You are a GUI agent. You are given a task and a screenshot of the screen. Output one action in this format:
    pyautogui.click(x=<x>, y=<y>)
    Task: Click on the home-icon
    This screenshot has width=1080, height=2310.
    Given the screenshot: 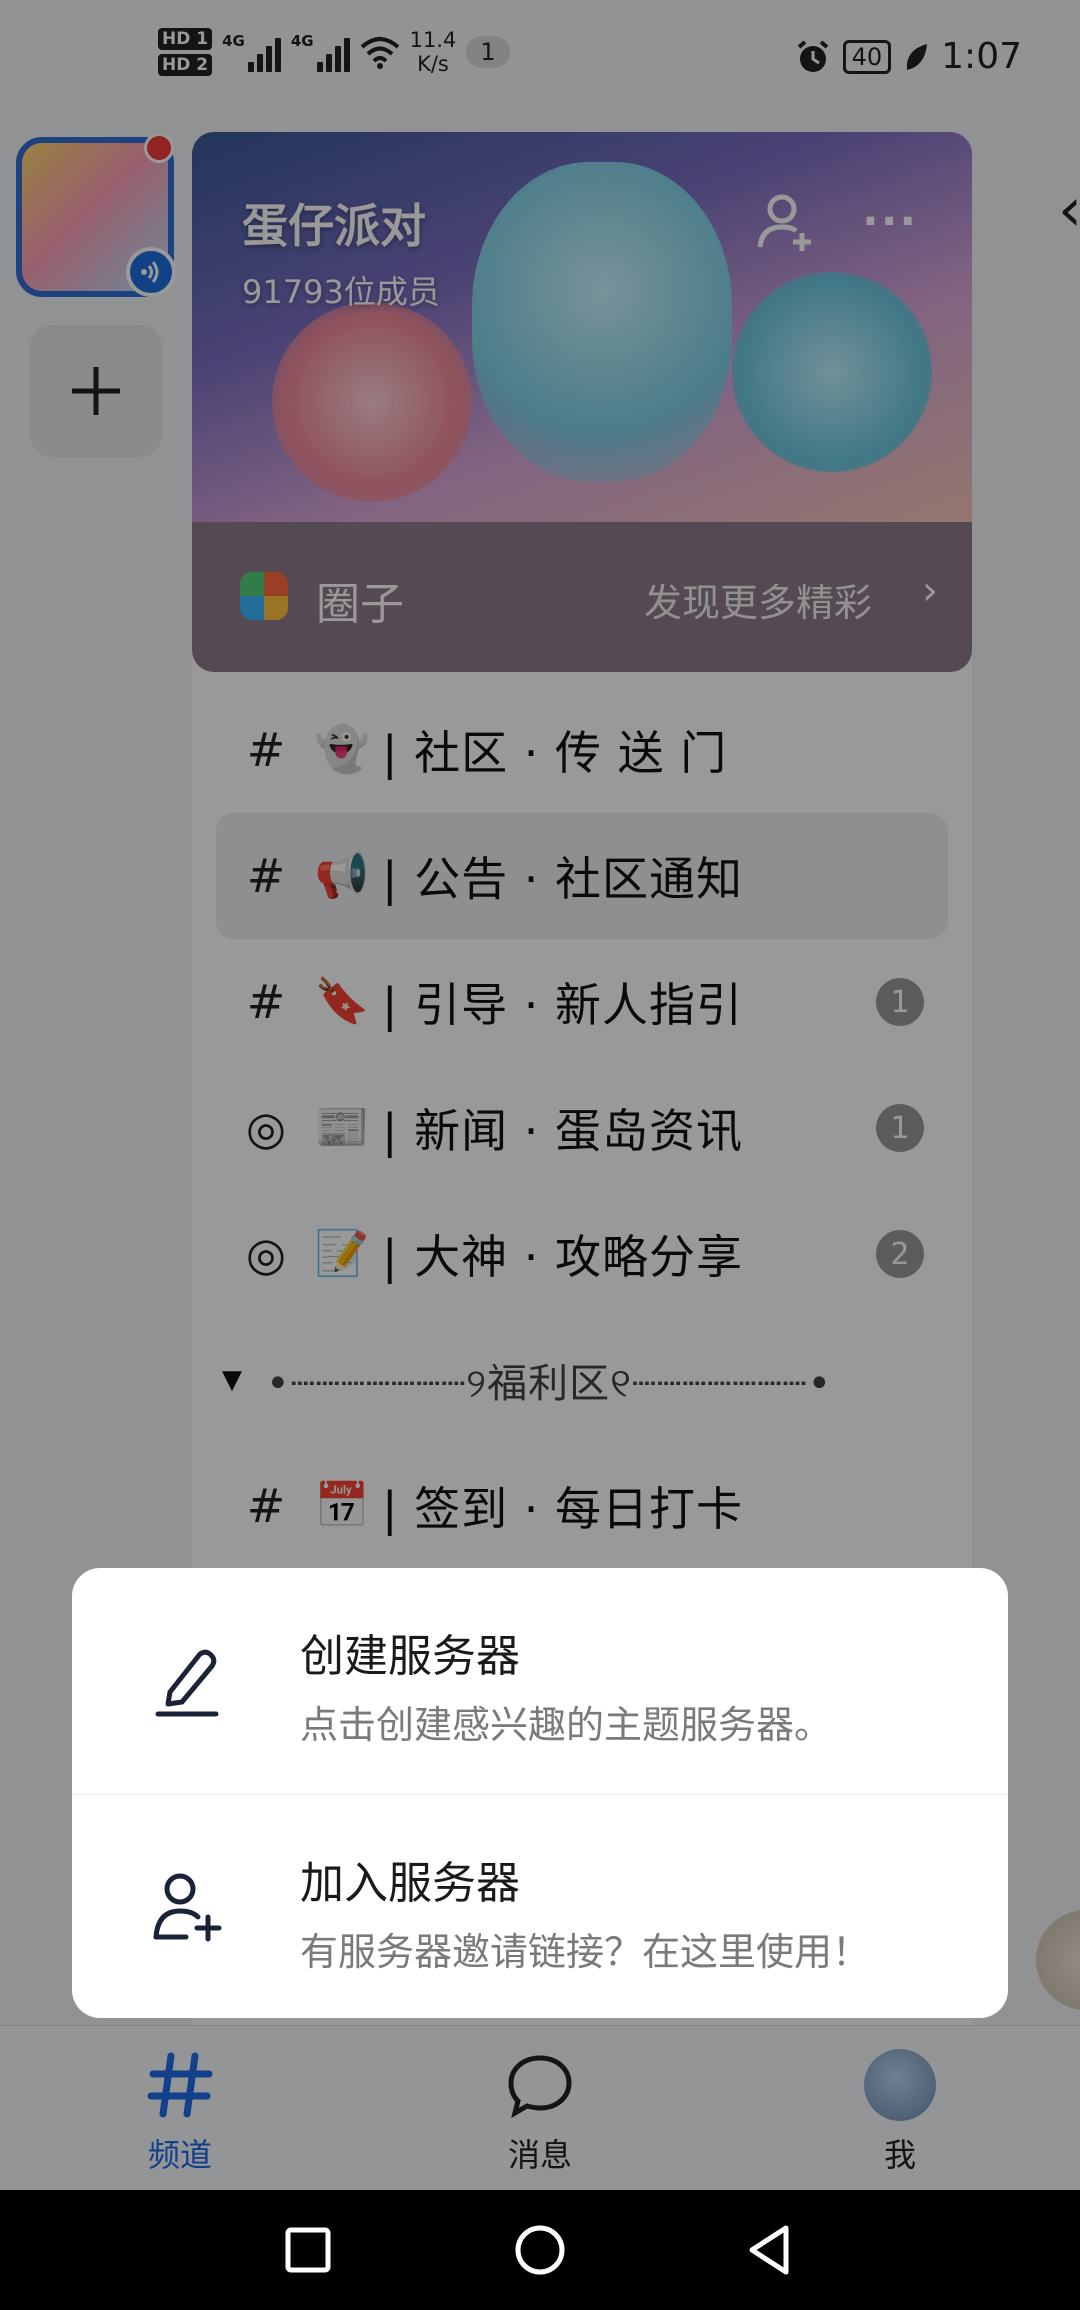 What is the action you would take?
    pyautogui.click(x=540, y=2250)
    